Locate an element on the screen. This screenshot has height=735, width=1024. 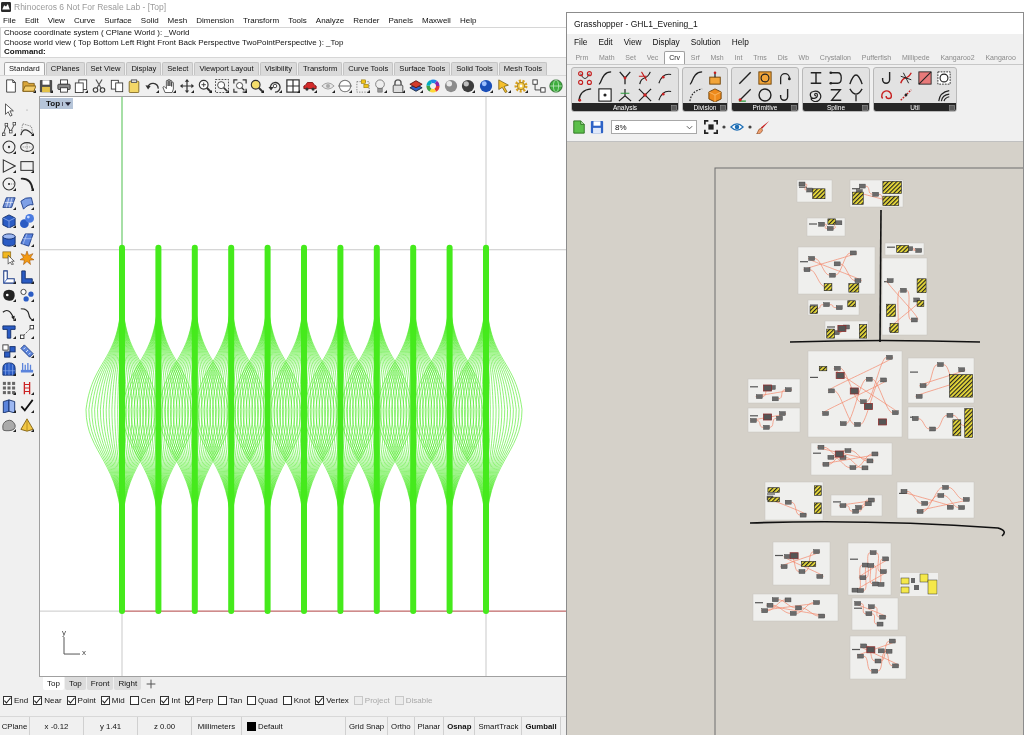
menu-item: Surface is located at coordinates (118, 20).